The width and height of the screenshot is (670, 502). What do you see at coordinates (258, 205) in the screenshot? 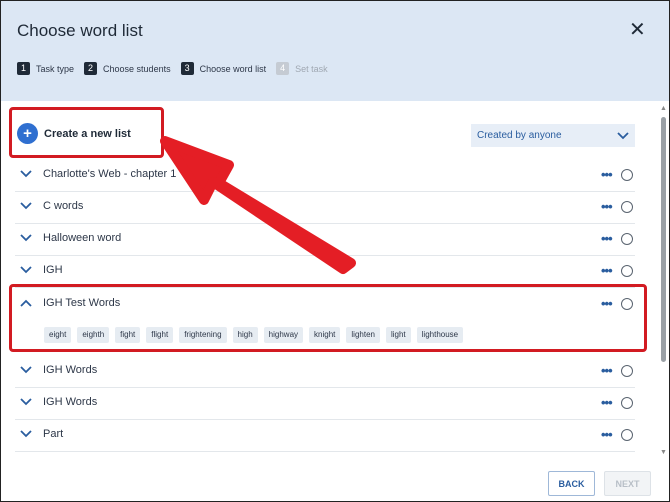
I see `annotation-arrow-icon` at bounding box center [258, 205].